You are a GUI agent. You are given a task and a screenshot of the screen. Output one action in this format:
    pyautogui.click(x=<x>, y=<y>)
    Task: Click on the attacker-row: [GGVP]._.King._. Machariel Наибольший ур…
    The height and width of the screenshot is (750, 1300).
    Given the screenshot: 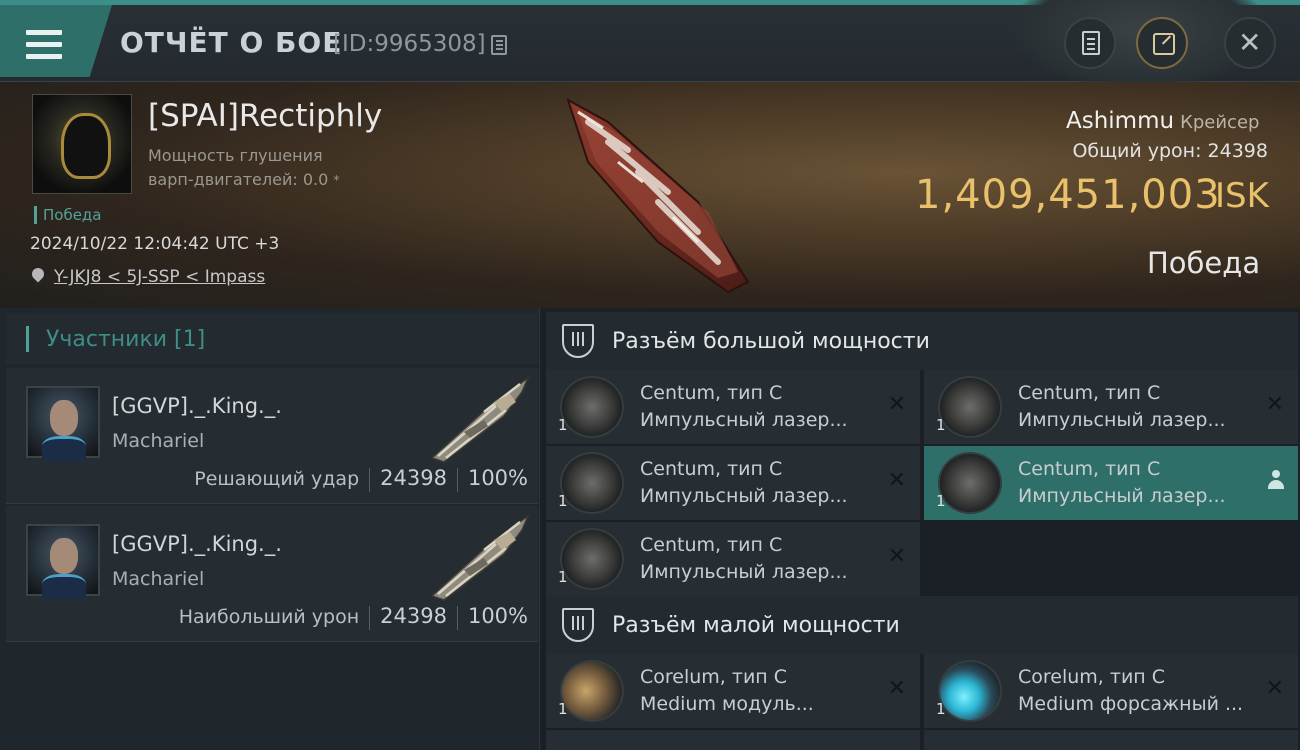 What is the action you would take?
    pyautogui.click(x=272, y=574)
    